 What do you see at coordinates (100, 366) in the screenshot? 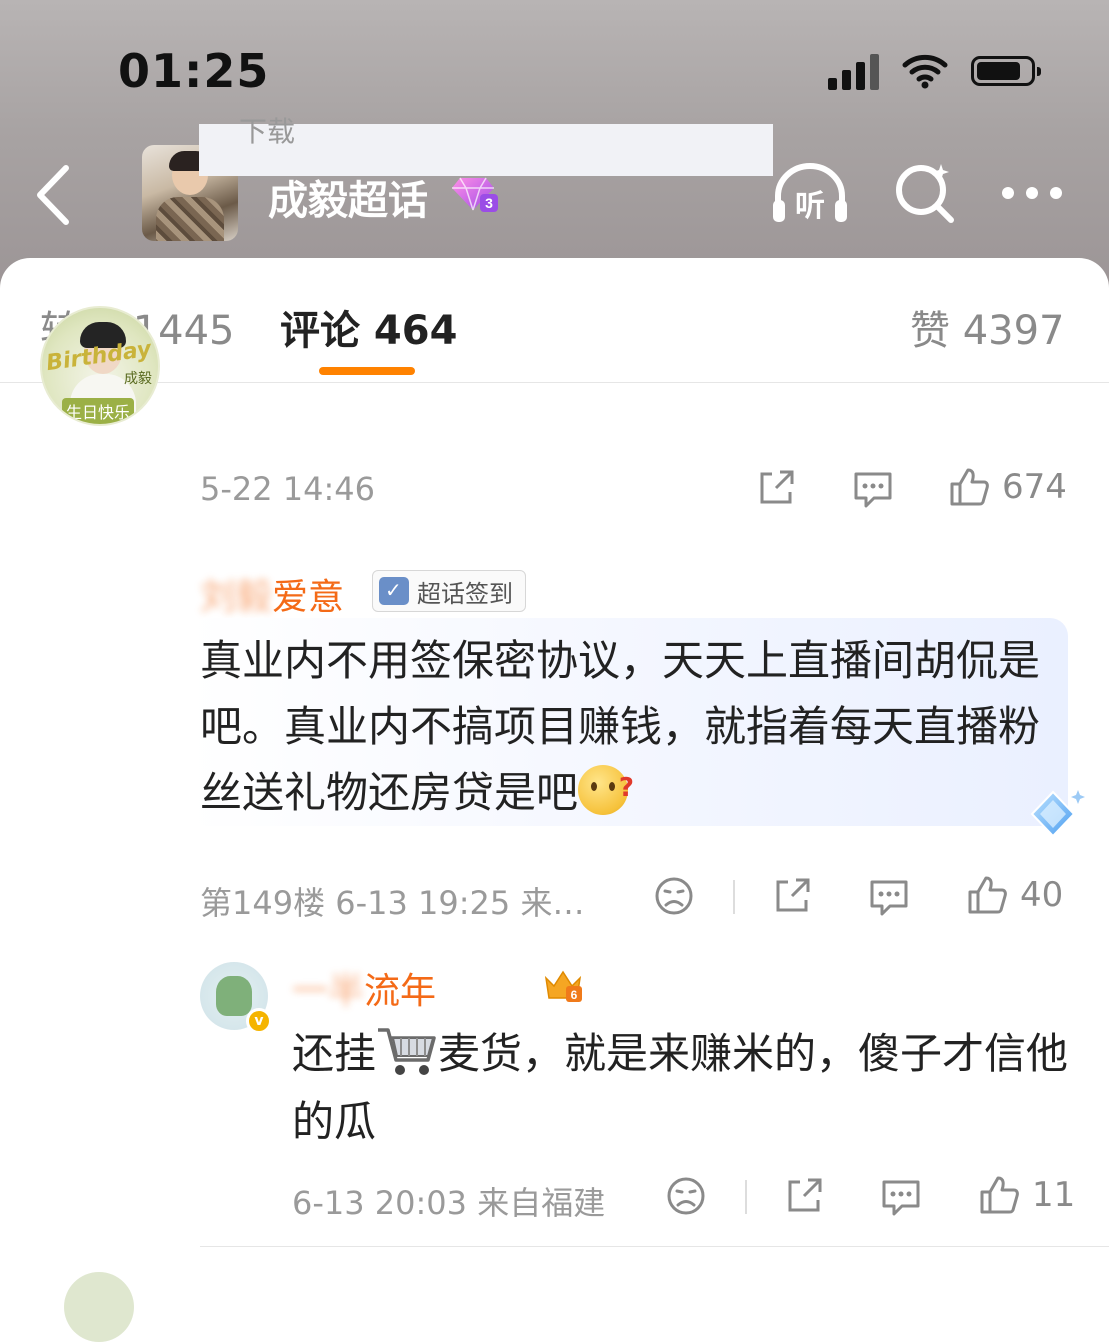
I see `commenter-avatar: Birthday 生日快乐 成毅` at bounding box center [100, 366].